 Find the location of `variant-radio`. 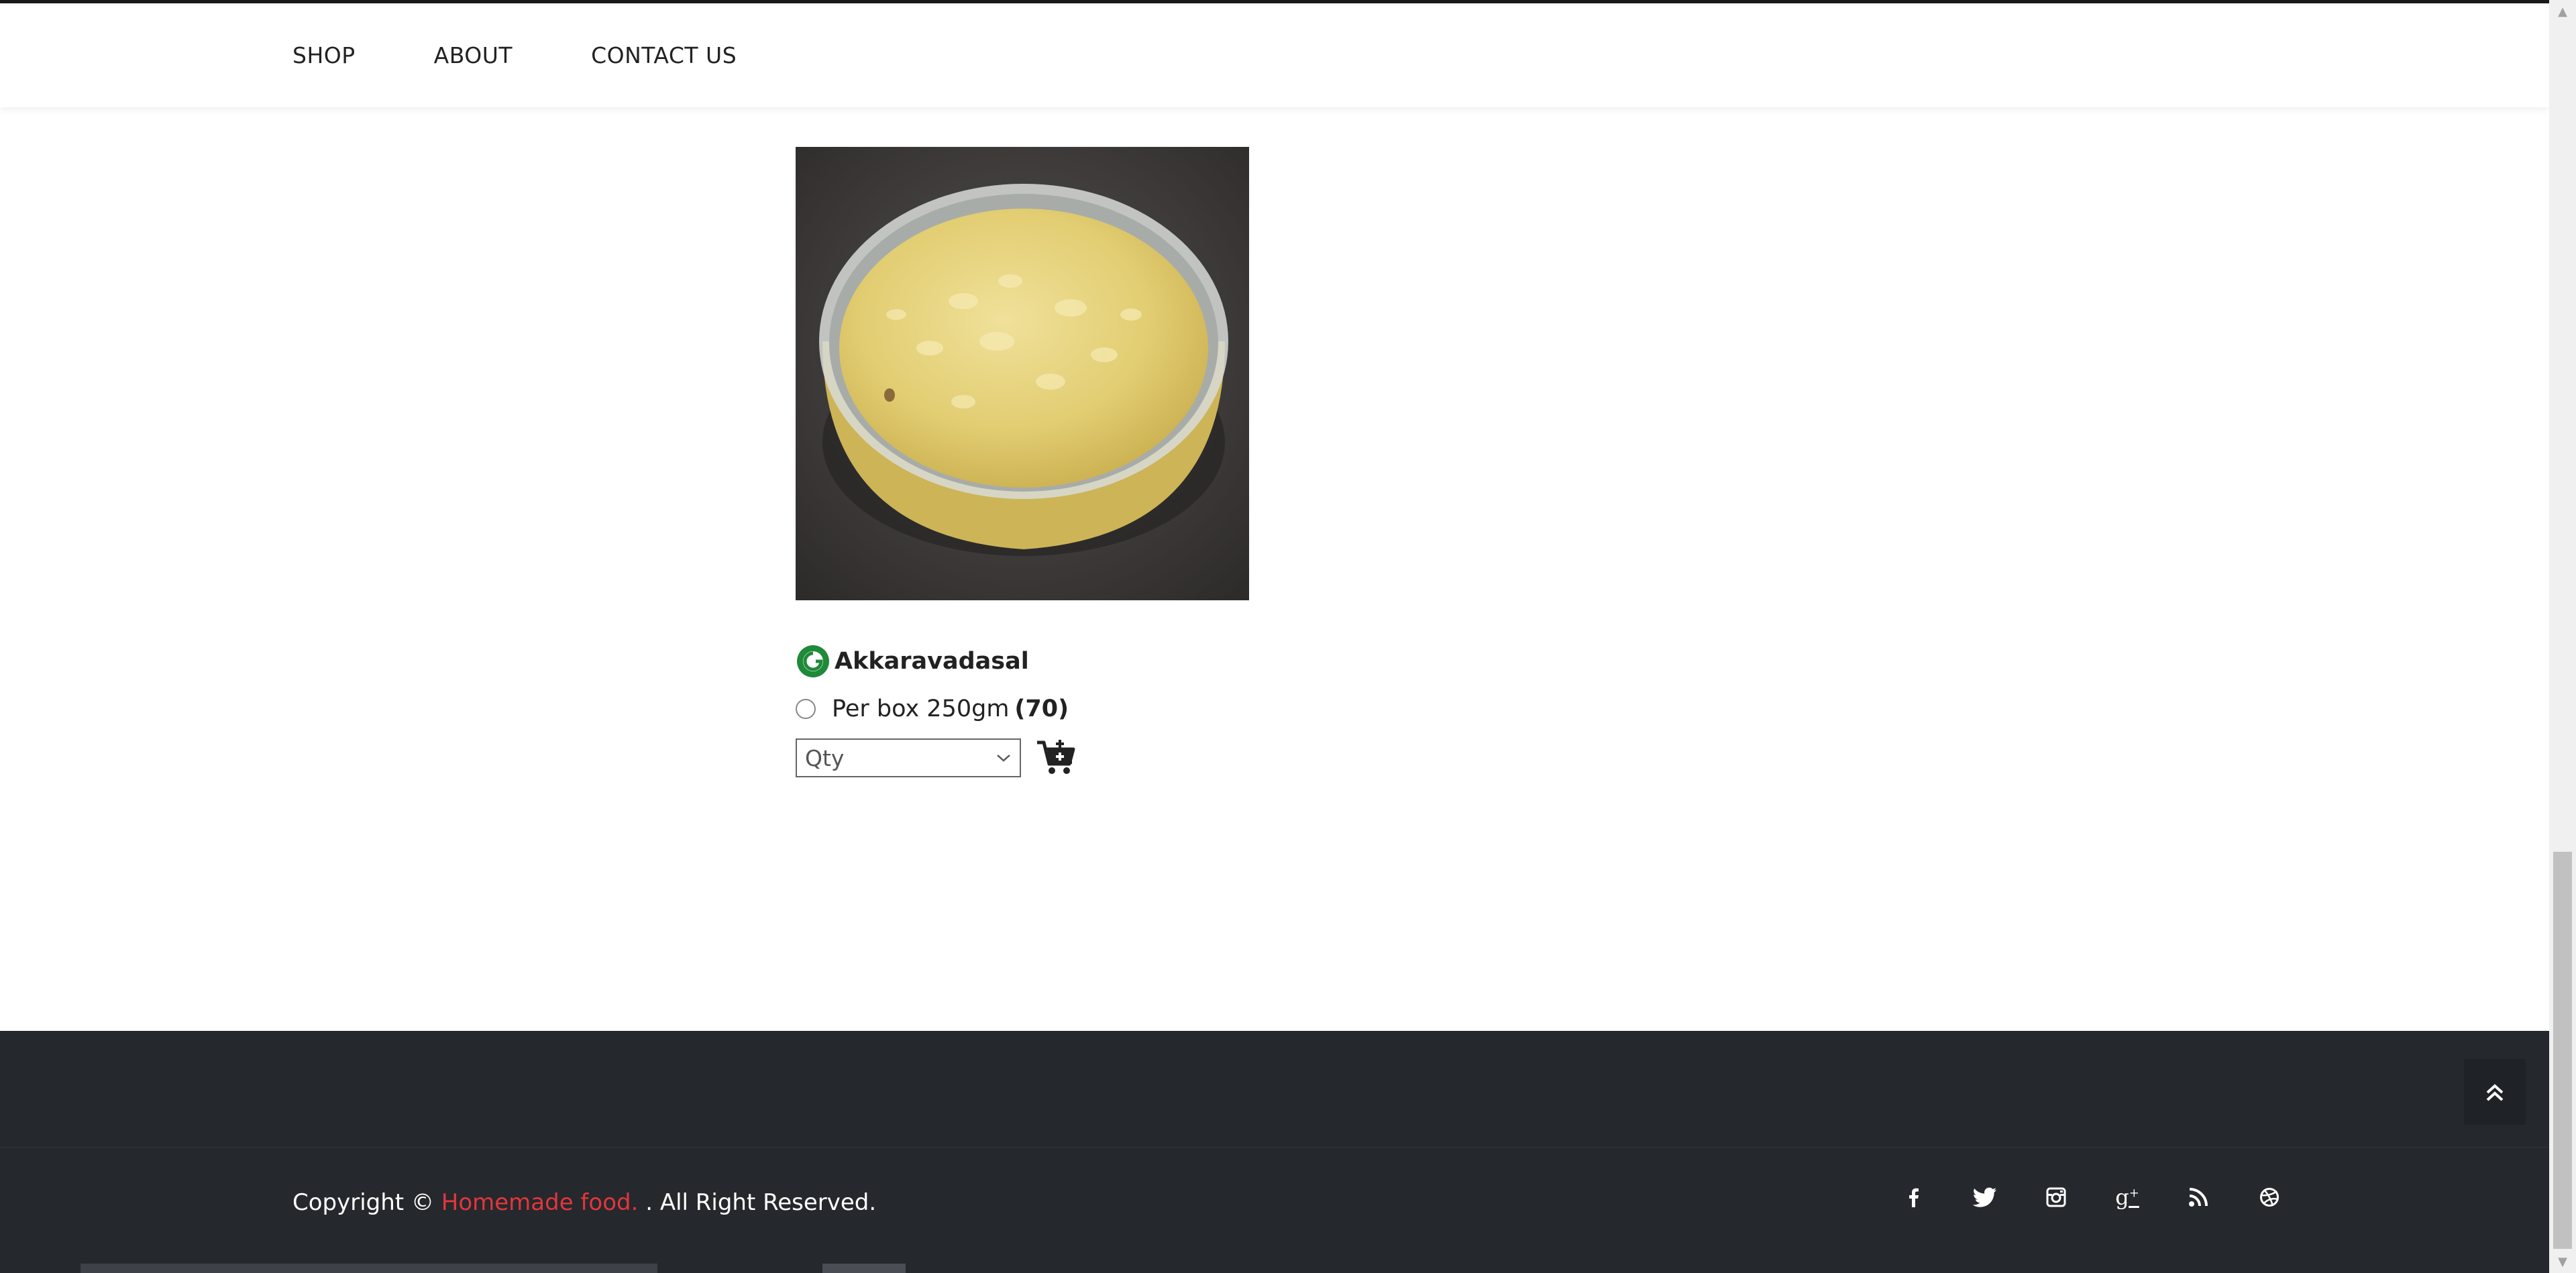

variant-radio is located at coordinates (806, 709).